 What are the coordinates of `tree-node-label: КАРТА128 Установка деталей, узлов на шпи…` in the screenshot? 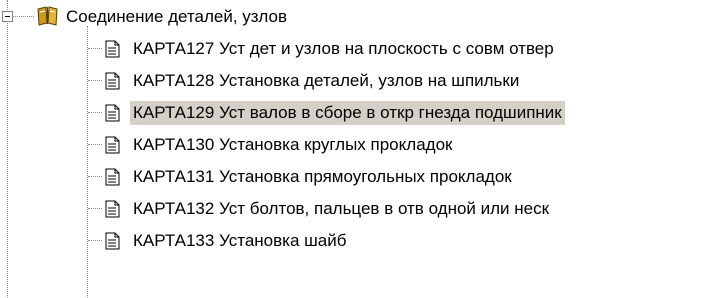 It's located at (326, 81).